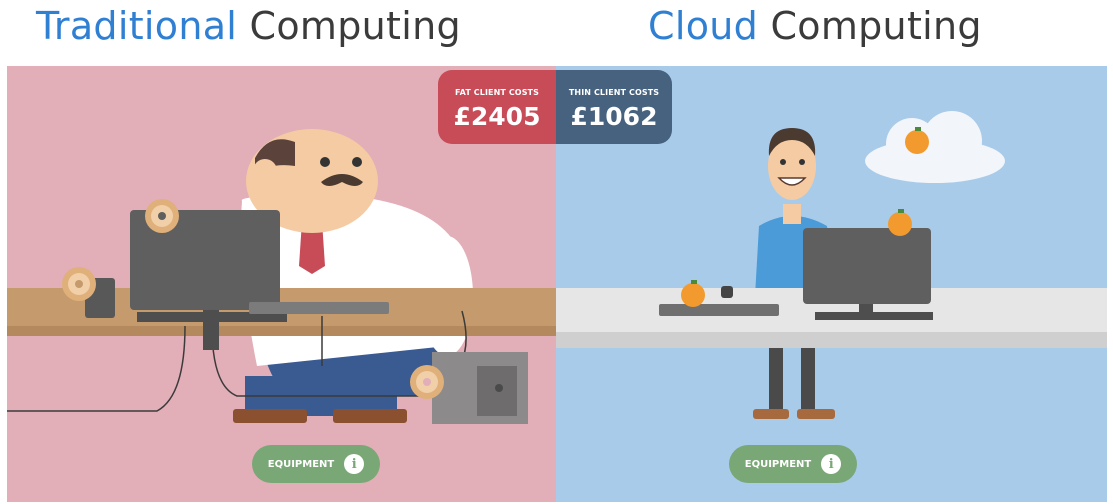 This screenshot has width=1113, height=504. What do you see at coordinates (719, 310) in the screenshot?
I see `keyboard-right` at bounding box center [719, 310].